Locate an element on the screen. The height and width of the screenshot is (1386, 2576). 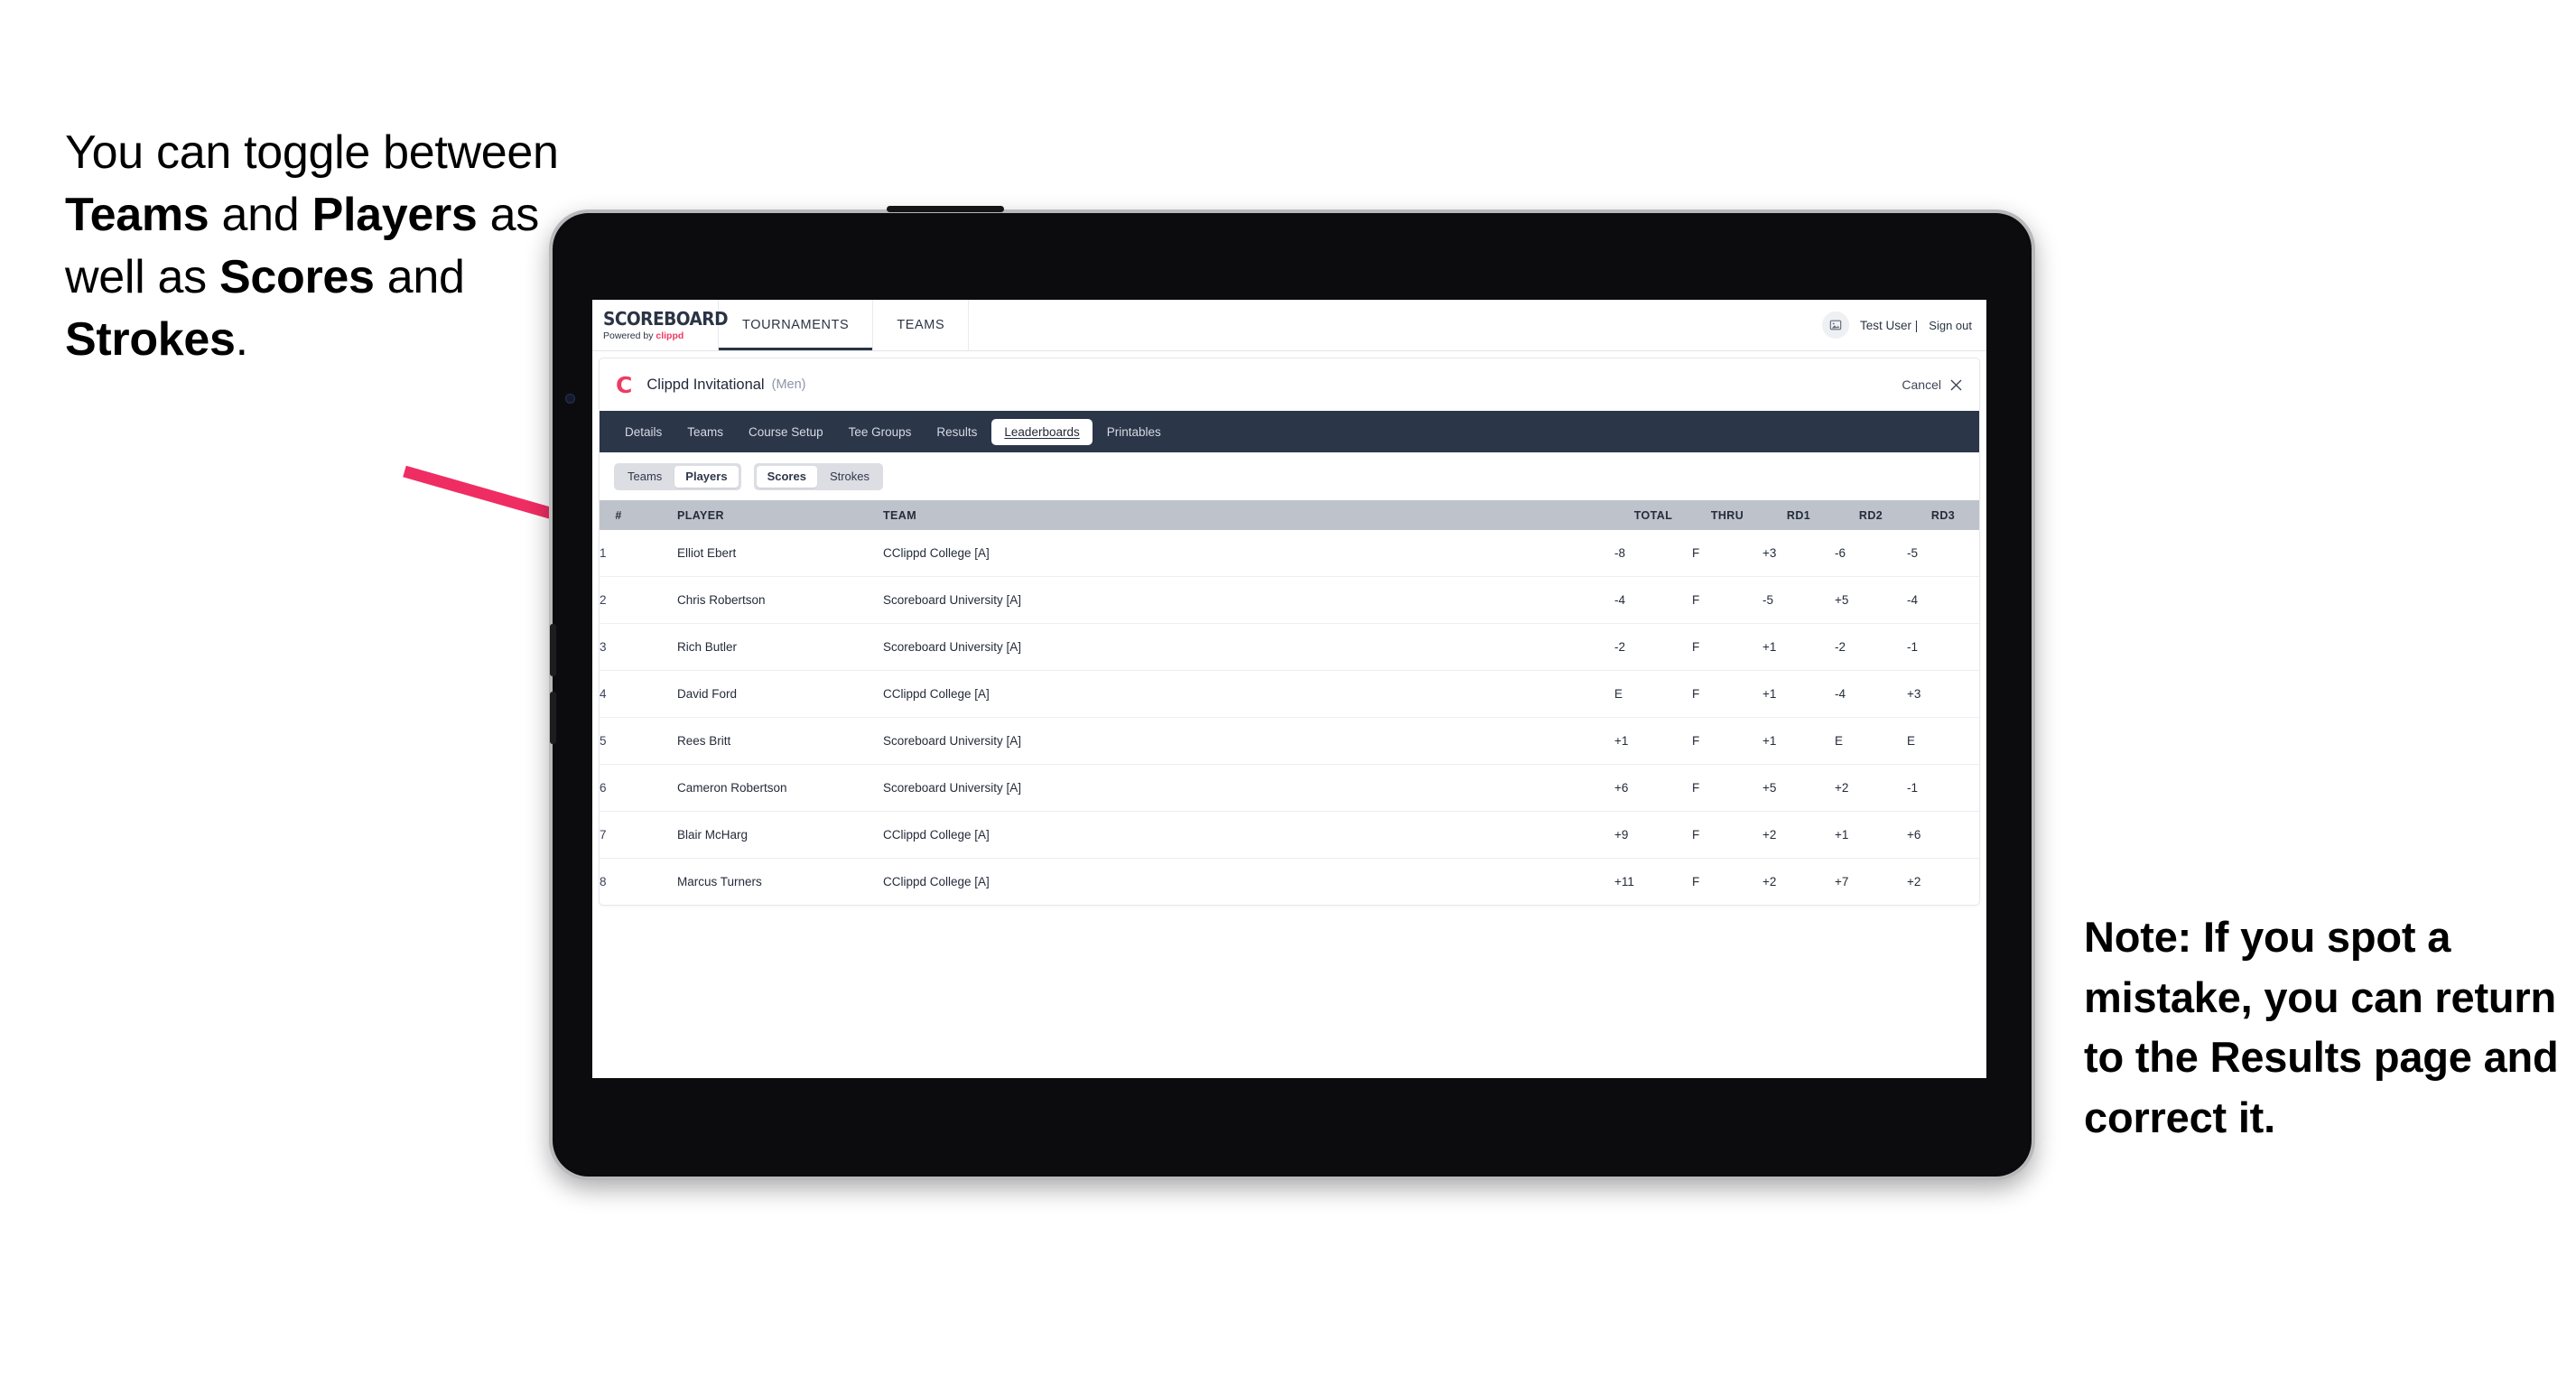
cancel-button: Cancel is located at coordinates (1933, 384).